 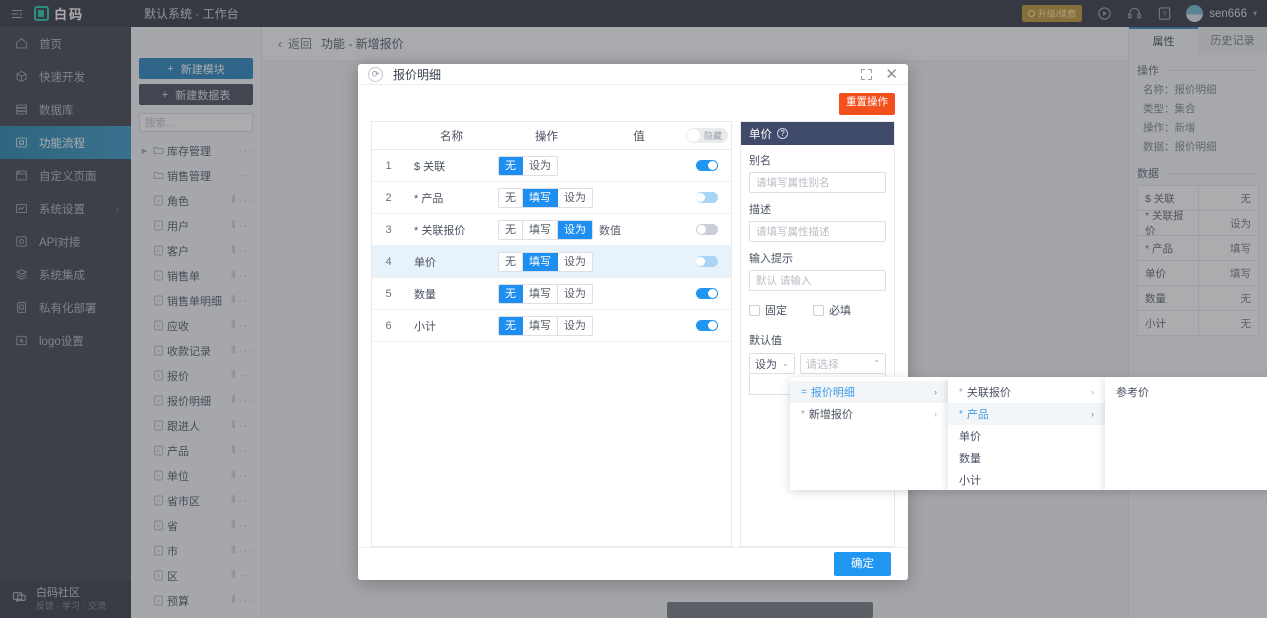 What do you see at coordinates (961, 414) in the screenshot?
I see `item-prefix: *` at bounding box center [961, 414].